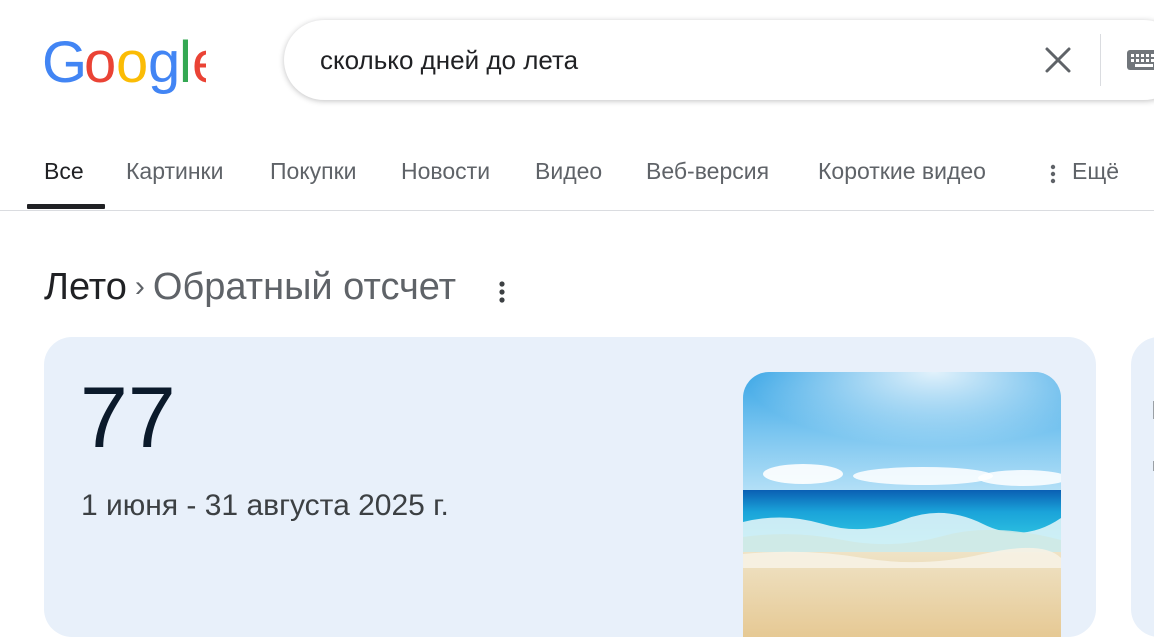  I want to click on tab-label: Короткие видео, so click(902, 171).